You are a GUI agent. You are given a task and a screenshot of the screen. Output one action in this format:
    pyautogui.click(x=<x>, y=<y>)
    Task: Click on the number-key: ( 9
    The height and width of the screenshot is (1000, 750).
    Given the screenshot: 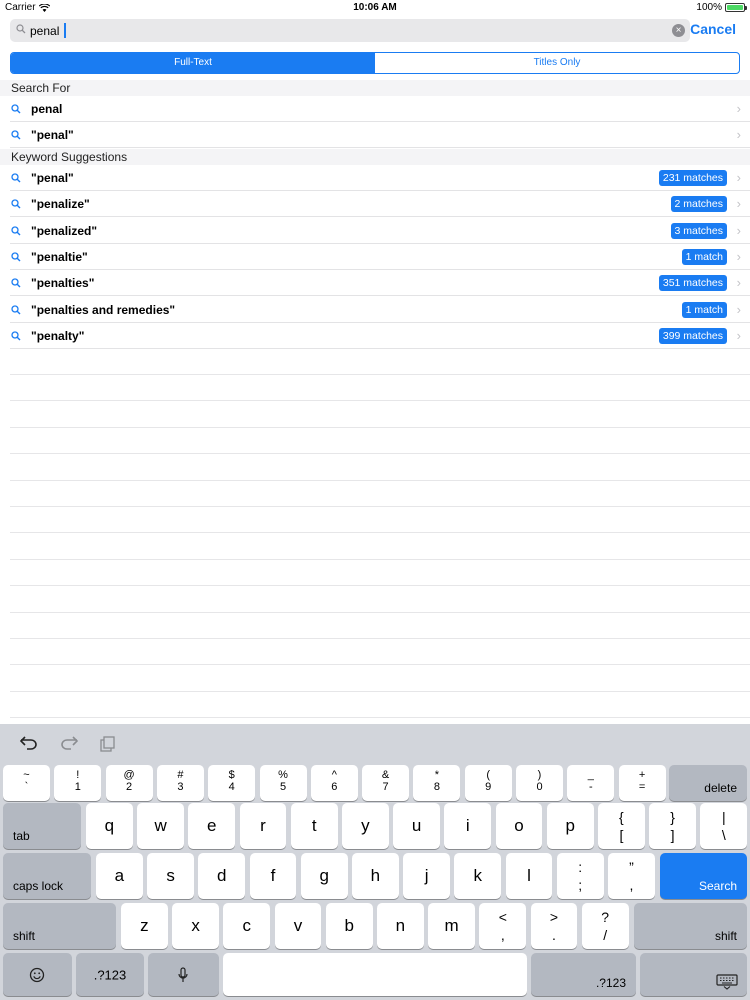 What is the action you would take?
    pyautogui.click(x=488, y=783)
    